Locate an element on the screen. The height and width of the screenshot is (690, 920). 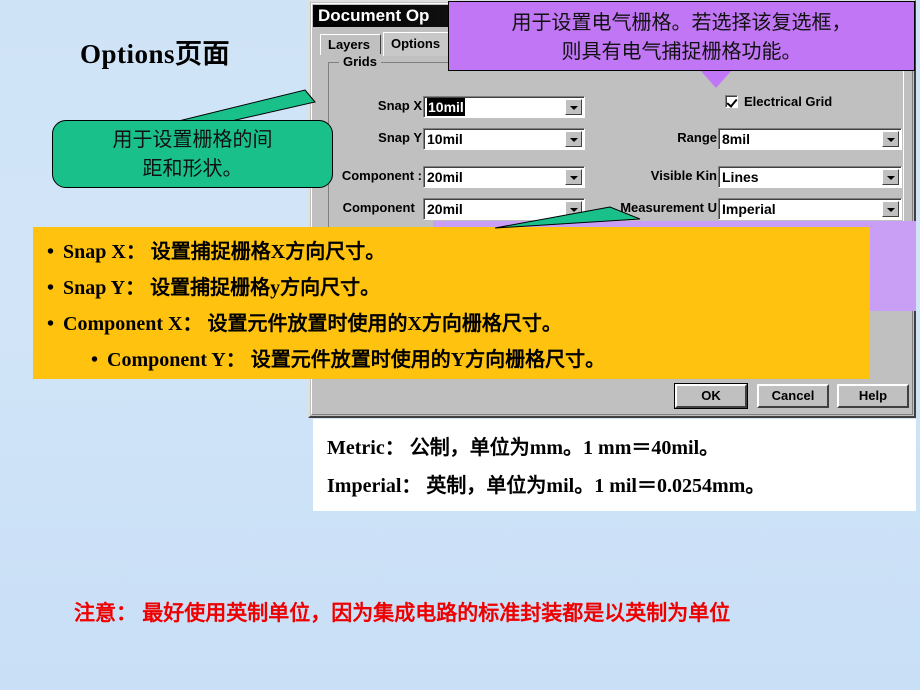
green-callout-line2: 距和形状。 is located at coordinates (192, 169).